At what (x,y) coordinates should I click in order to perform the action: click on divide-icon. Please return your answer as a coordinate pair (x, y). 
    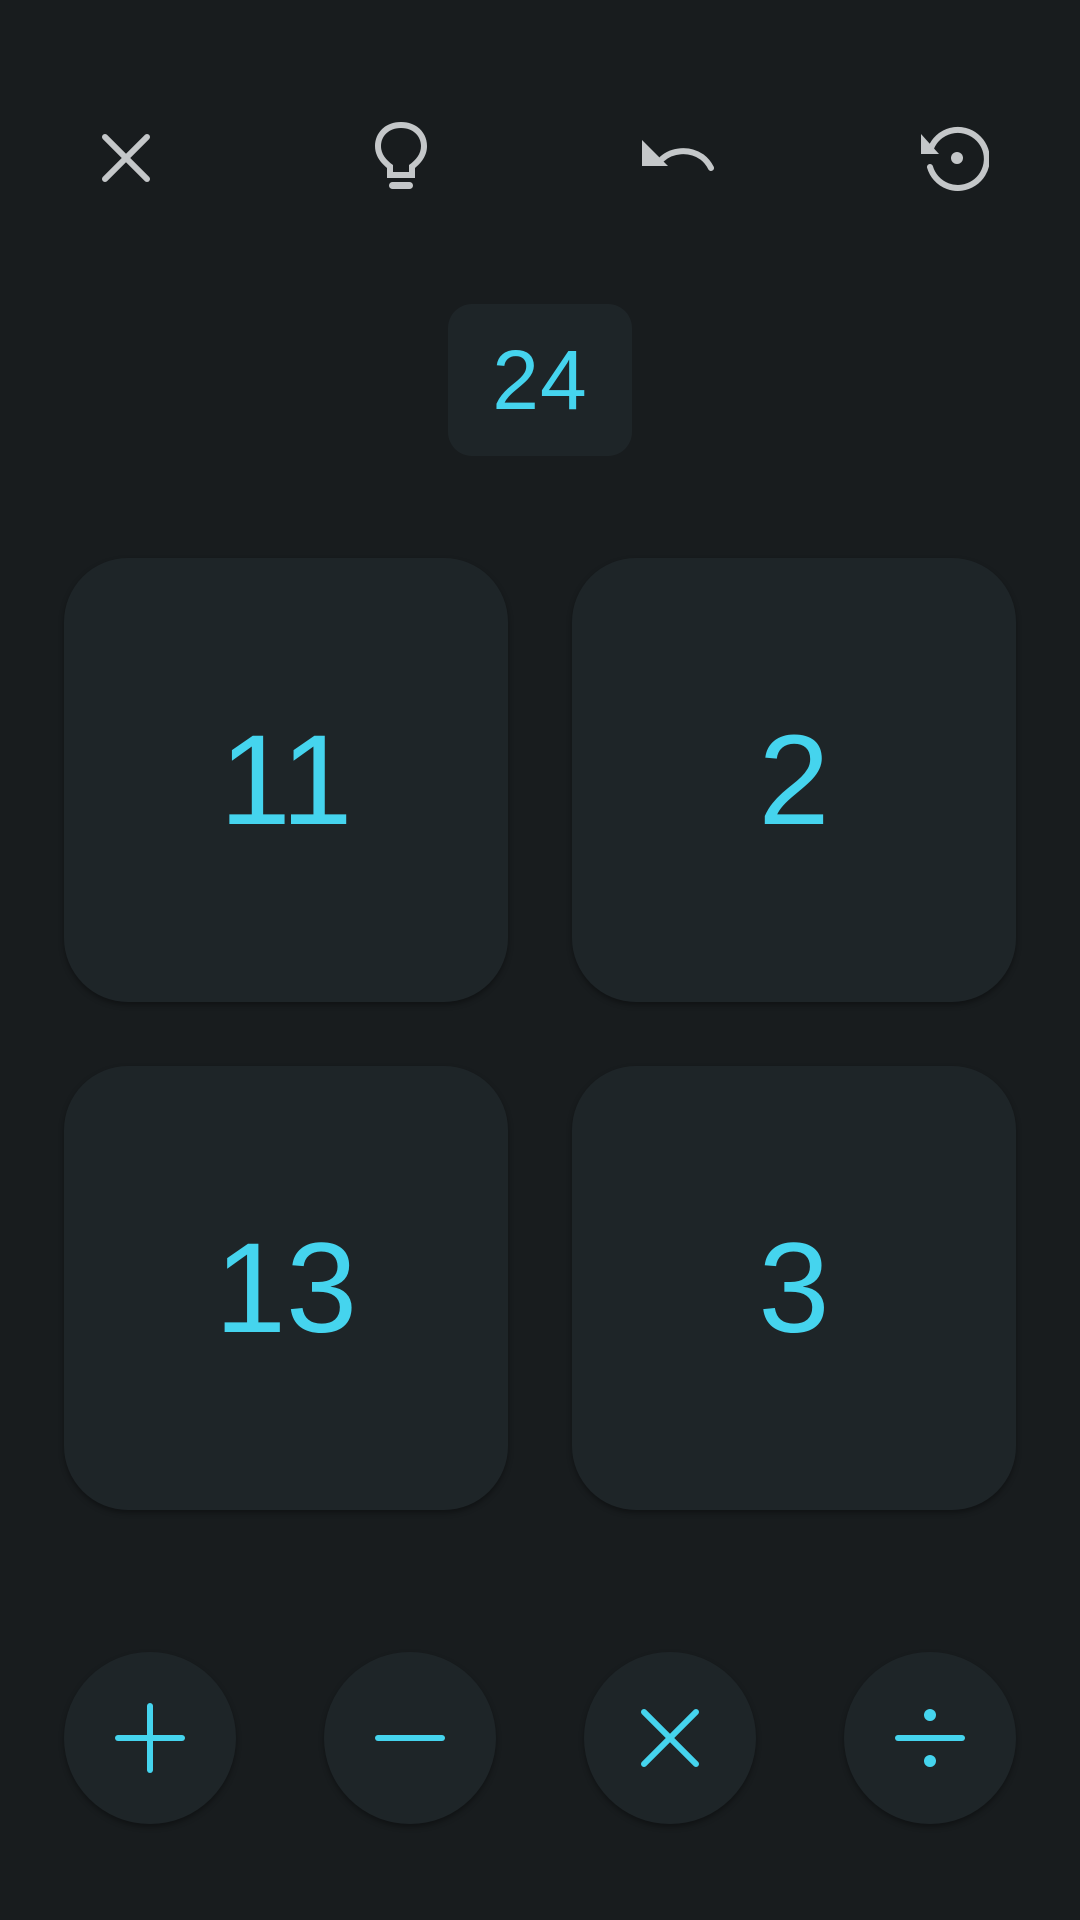
    Looking at the image, I should click on (930, 1738).